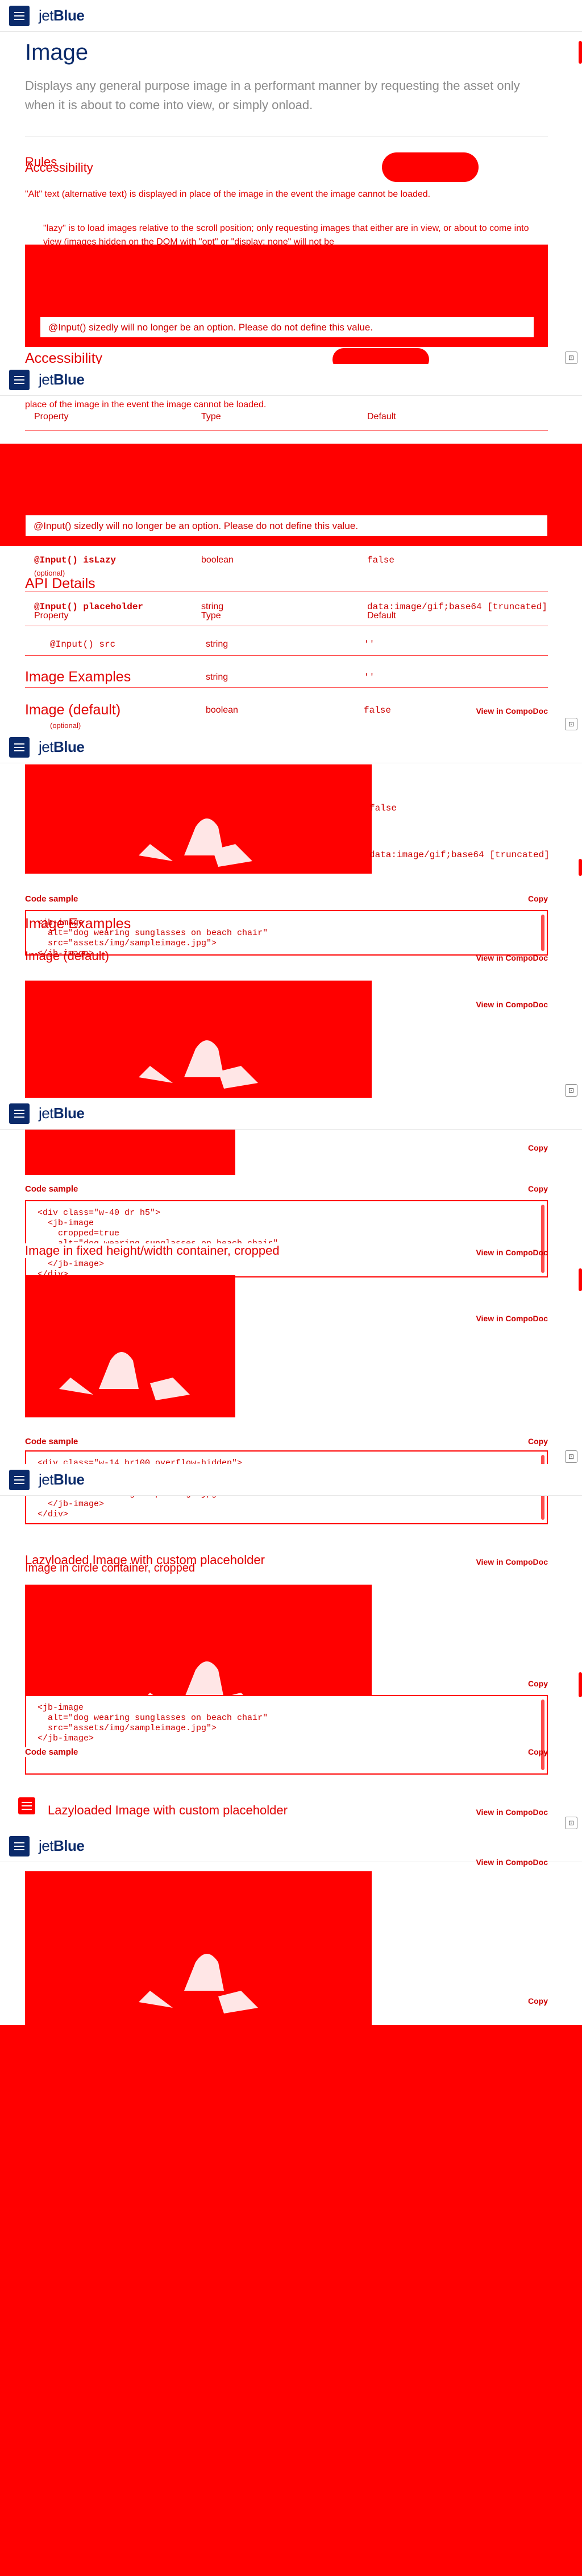  I want to click on default-placeholder-repeat: data:image/gif;base64 [truncated], so click(459, 855).